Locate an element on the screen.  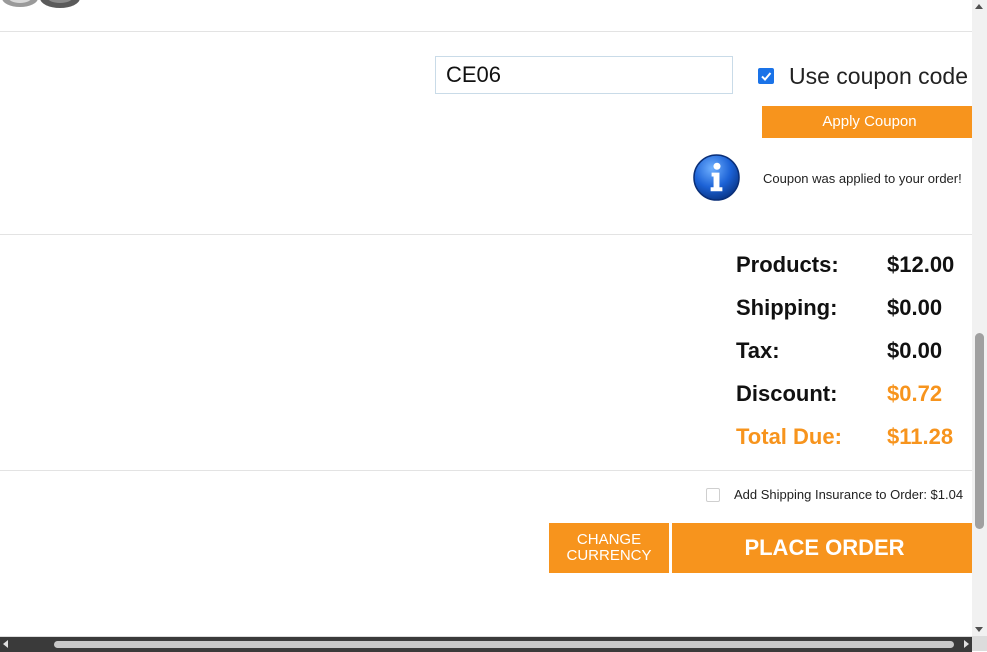
scroll-up-arrow-icon is located at coordinates (979, 6).